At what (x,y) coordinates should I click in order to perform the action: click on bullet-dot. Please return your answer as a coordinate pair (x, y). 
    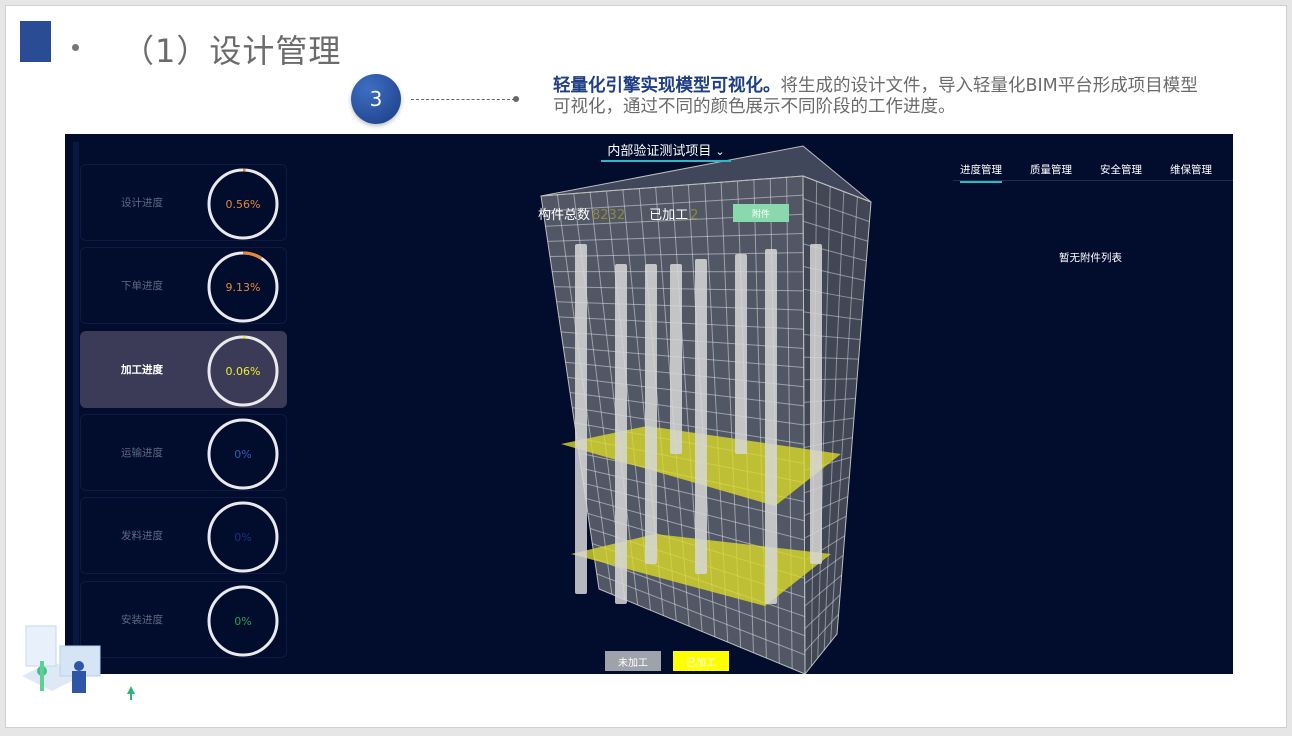
    Looking at the image, I should click on (75, 47).